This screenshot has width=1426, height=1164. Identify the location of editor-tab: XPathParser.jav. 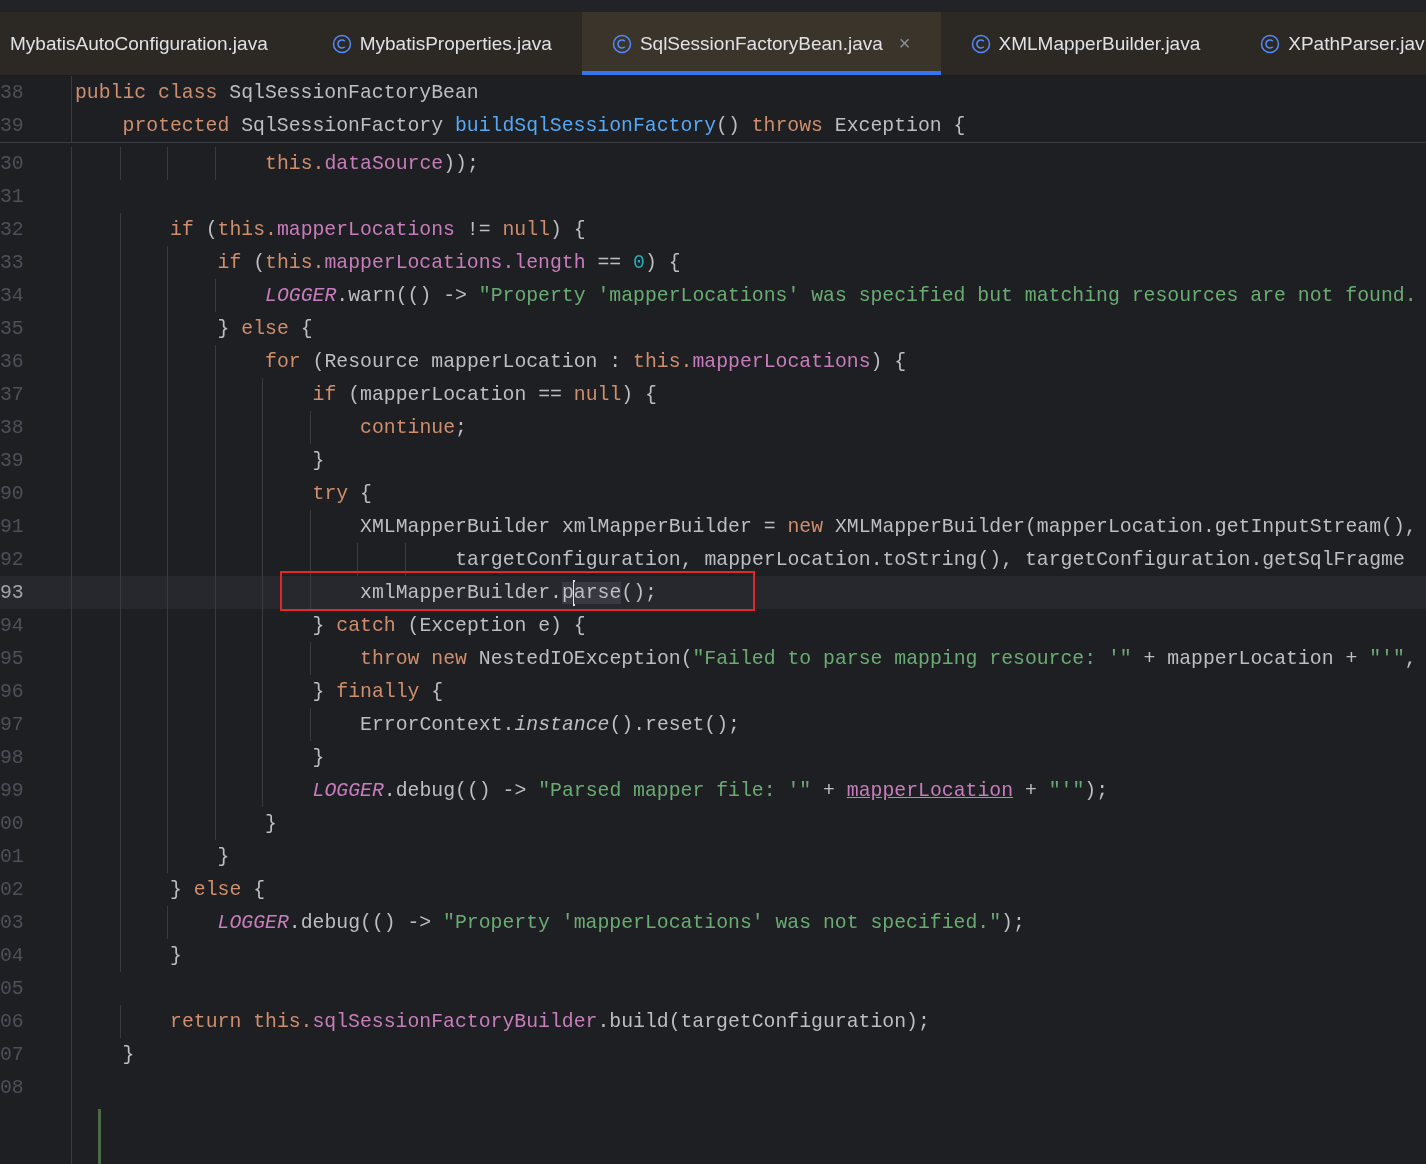
(1328, 43).